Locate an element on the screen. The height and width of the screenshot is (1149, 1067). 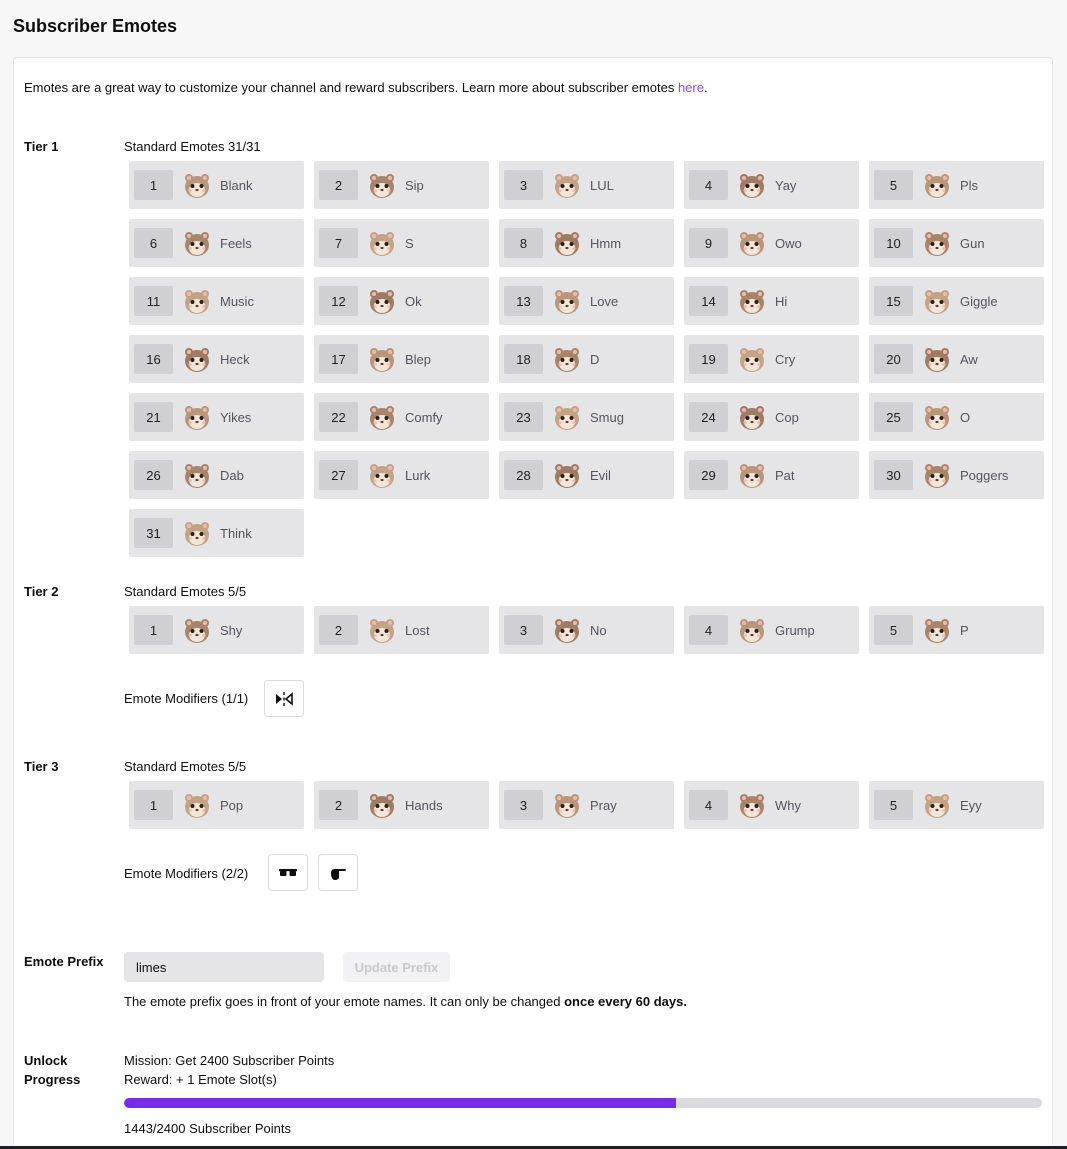
emote-tile: 22 Comfy is located at coordinates (401, 417).